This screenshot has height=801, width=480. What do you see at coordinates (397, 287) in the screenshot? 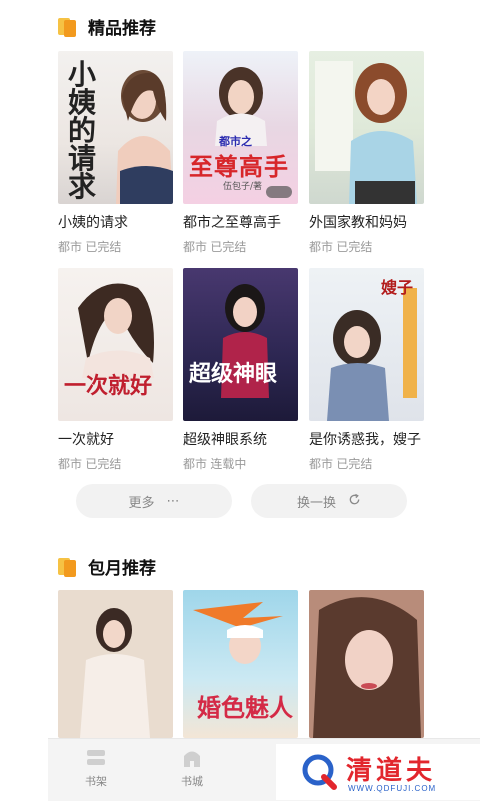
I see `cover-title: 嫂子` at bounding box center [397, 287].